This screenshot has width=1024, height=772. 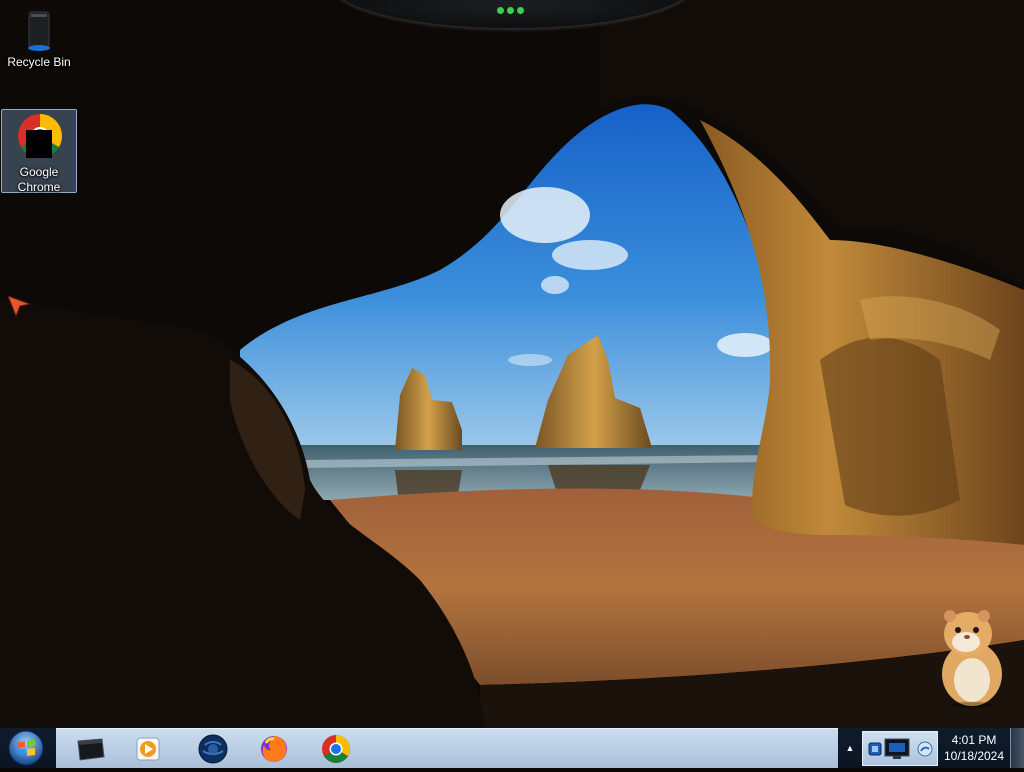 I want to click on hamster-mascot-icon, so click(x=972, y=659).